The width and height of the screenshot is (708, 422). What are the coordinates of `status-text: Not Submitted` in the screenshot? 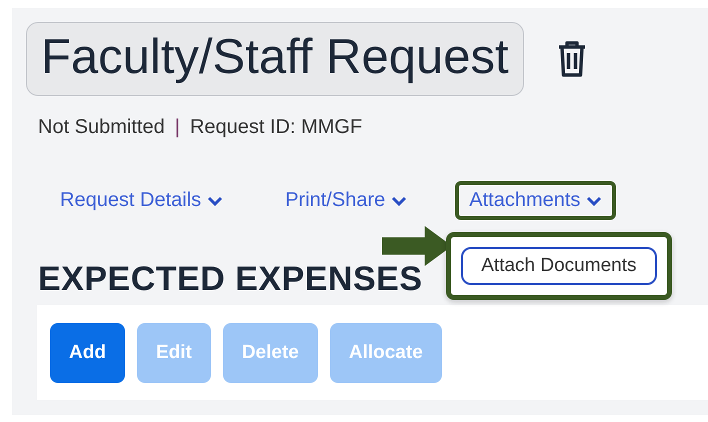 It's located at (101, 127).